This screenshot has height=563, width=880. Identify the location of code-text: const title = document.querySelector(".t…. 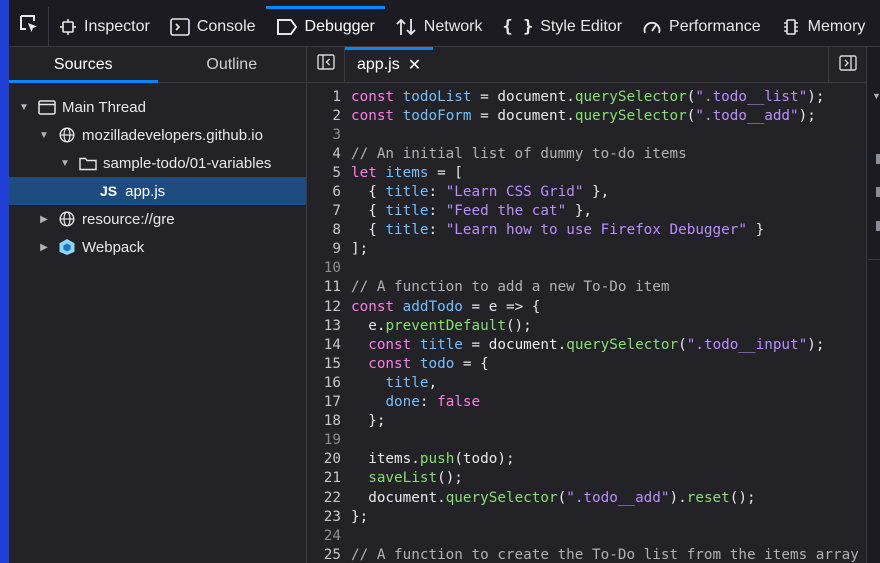
(596, 344).